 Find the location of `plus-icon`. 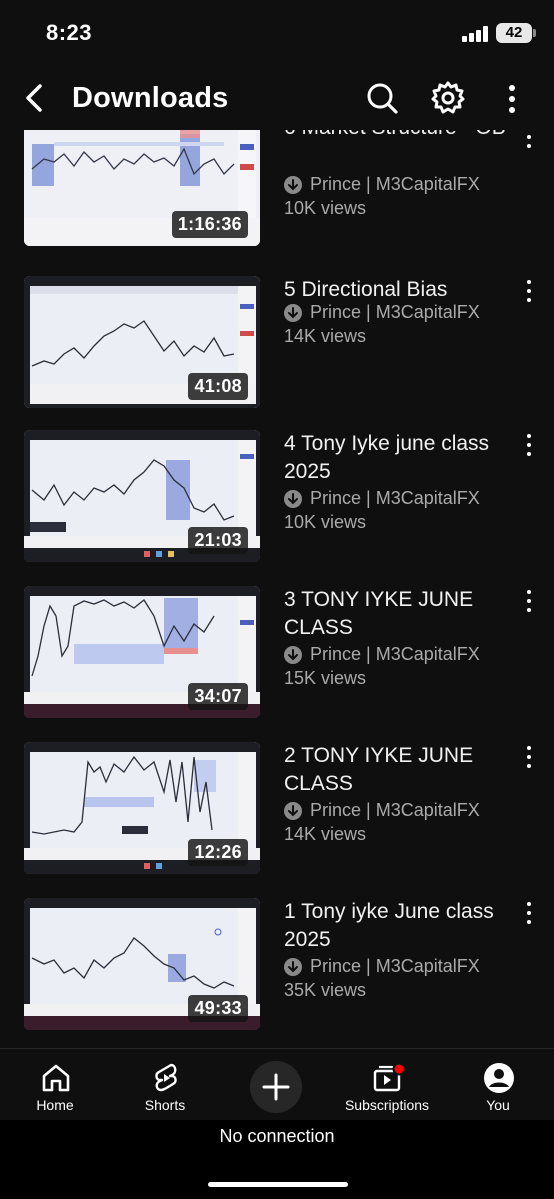

plus-icon is located at coordinates (276, 1087).